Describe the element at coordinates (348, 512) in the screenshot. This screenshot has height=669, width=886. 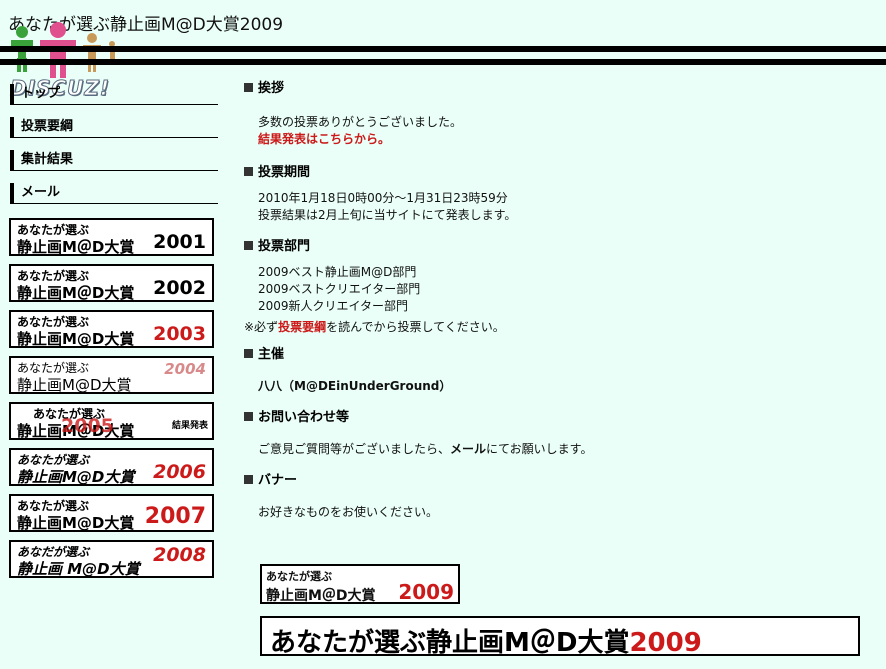
I see `banner-instructions: お好きなものをお使いください。` at that location.